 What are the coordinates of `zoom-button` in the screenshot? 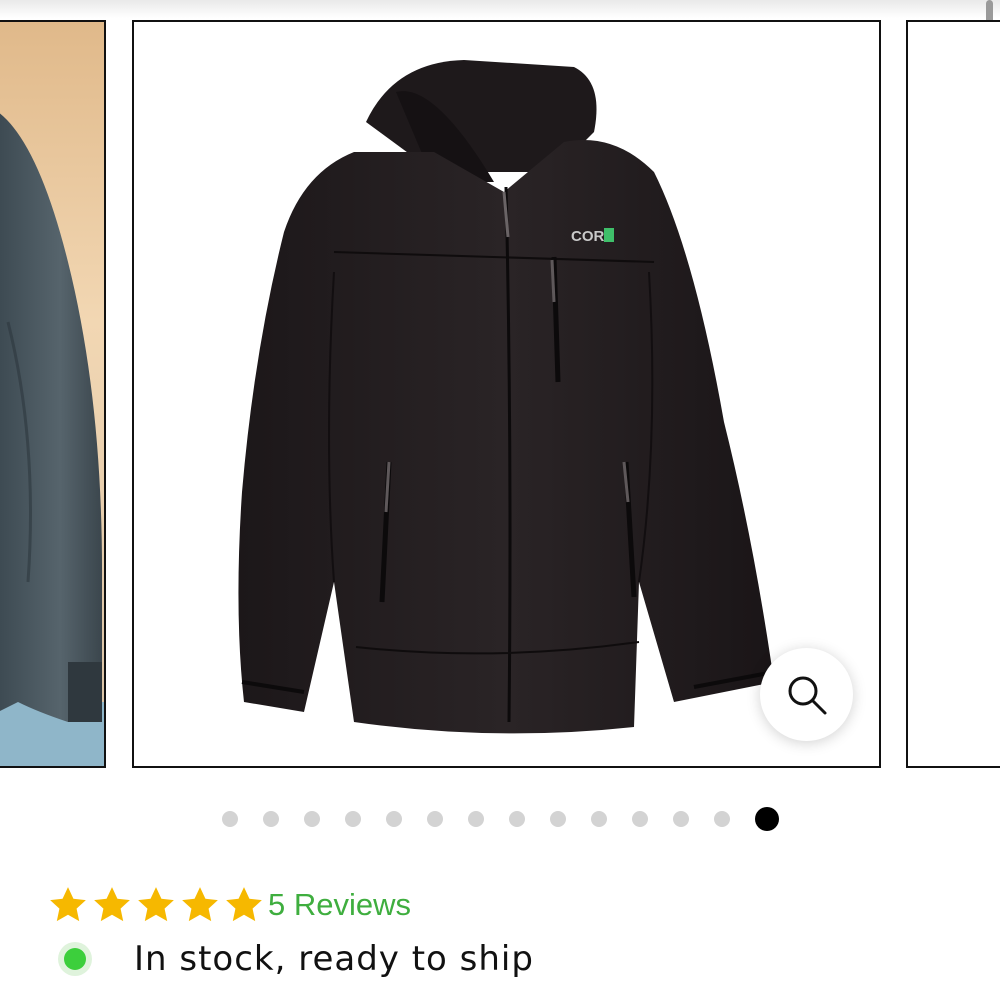 It's located at (806, 694).